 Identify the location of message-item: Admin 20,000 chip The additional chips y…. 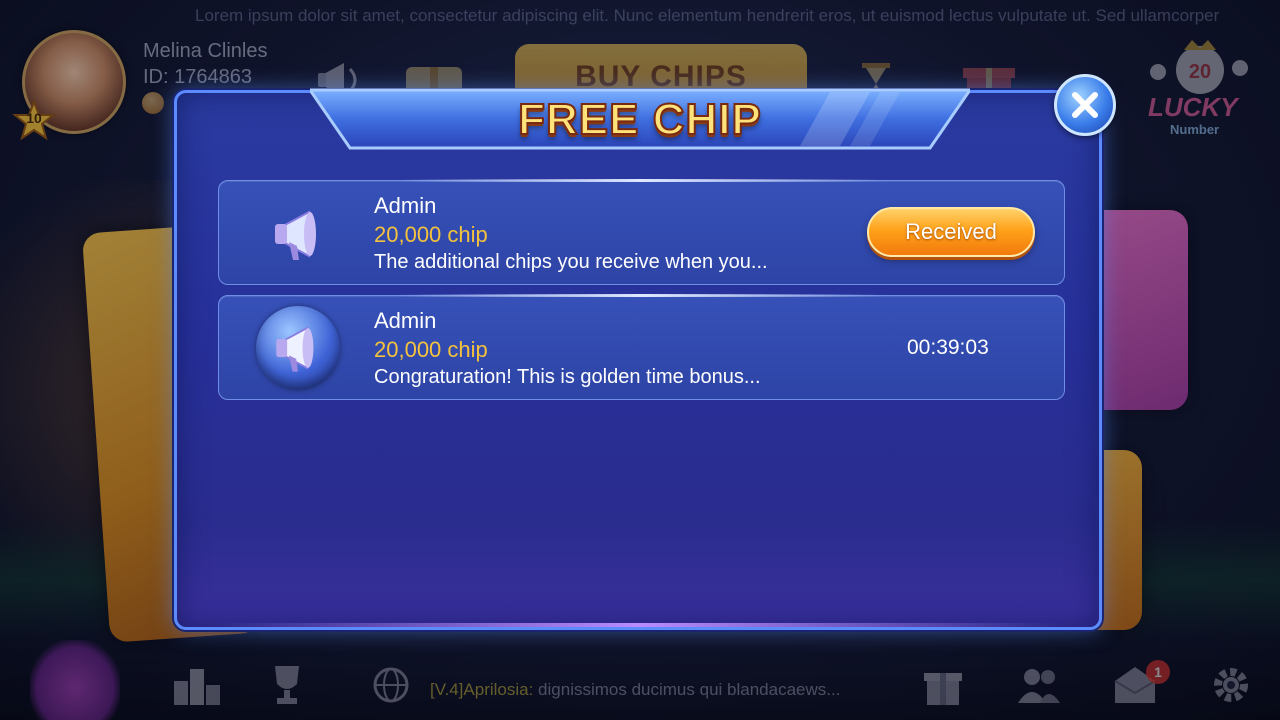
(641, 232).